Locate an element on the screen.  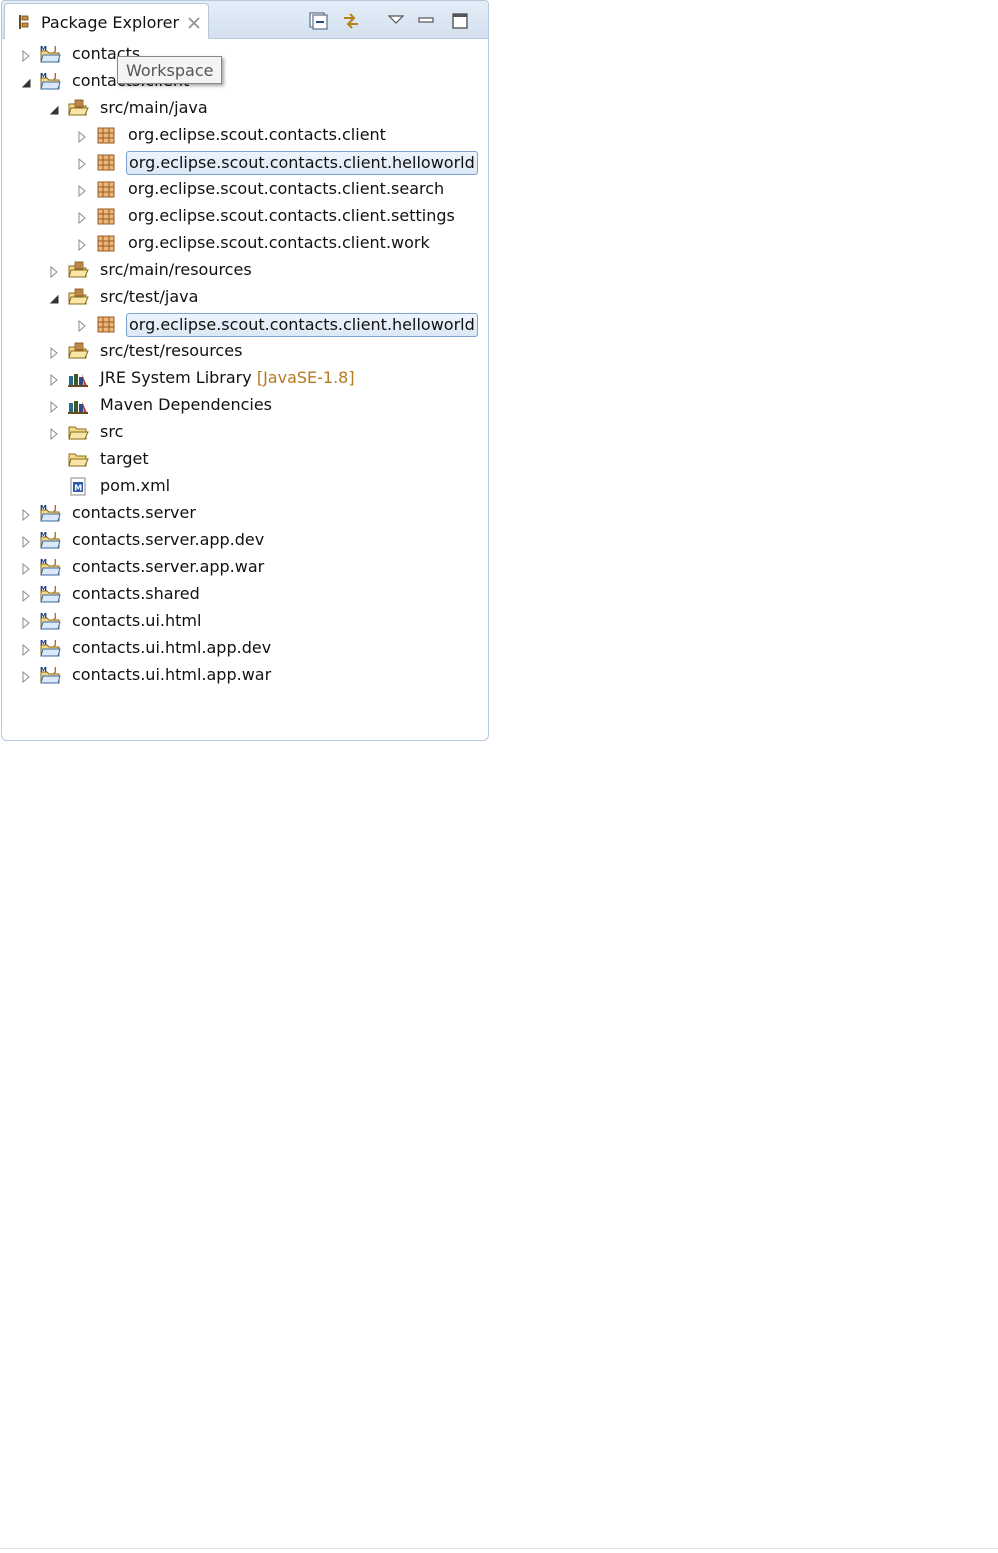
tree-item: M J contacts.server.app.war is located at coordinates (245, 567).